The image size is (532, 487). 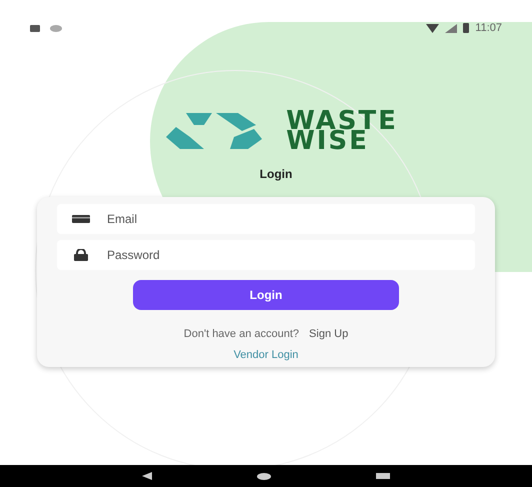 I want to click on signup-prompt: Don't have an account?, so click(x=242, y=334).